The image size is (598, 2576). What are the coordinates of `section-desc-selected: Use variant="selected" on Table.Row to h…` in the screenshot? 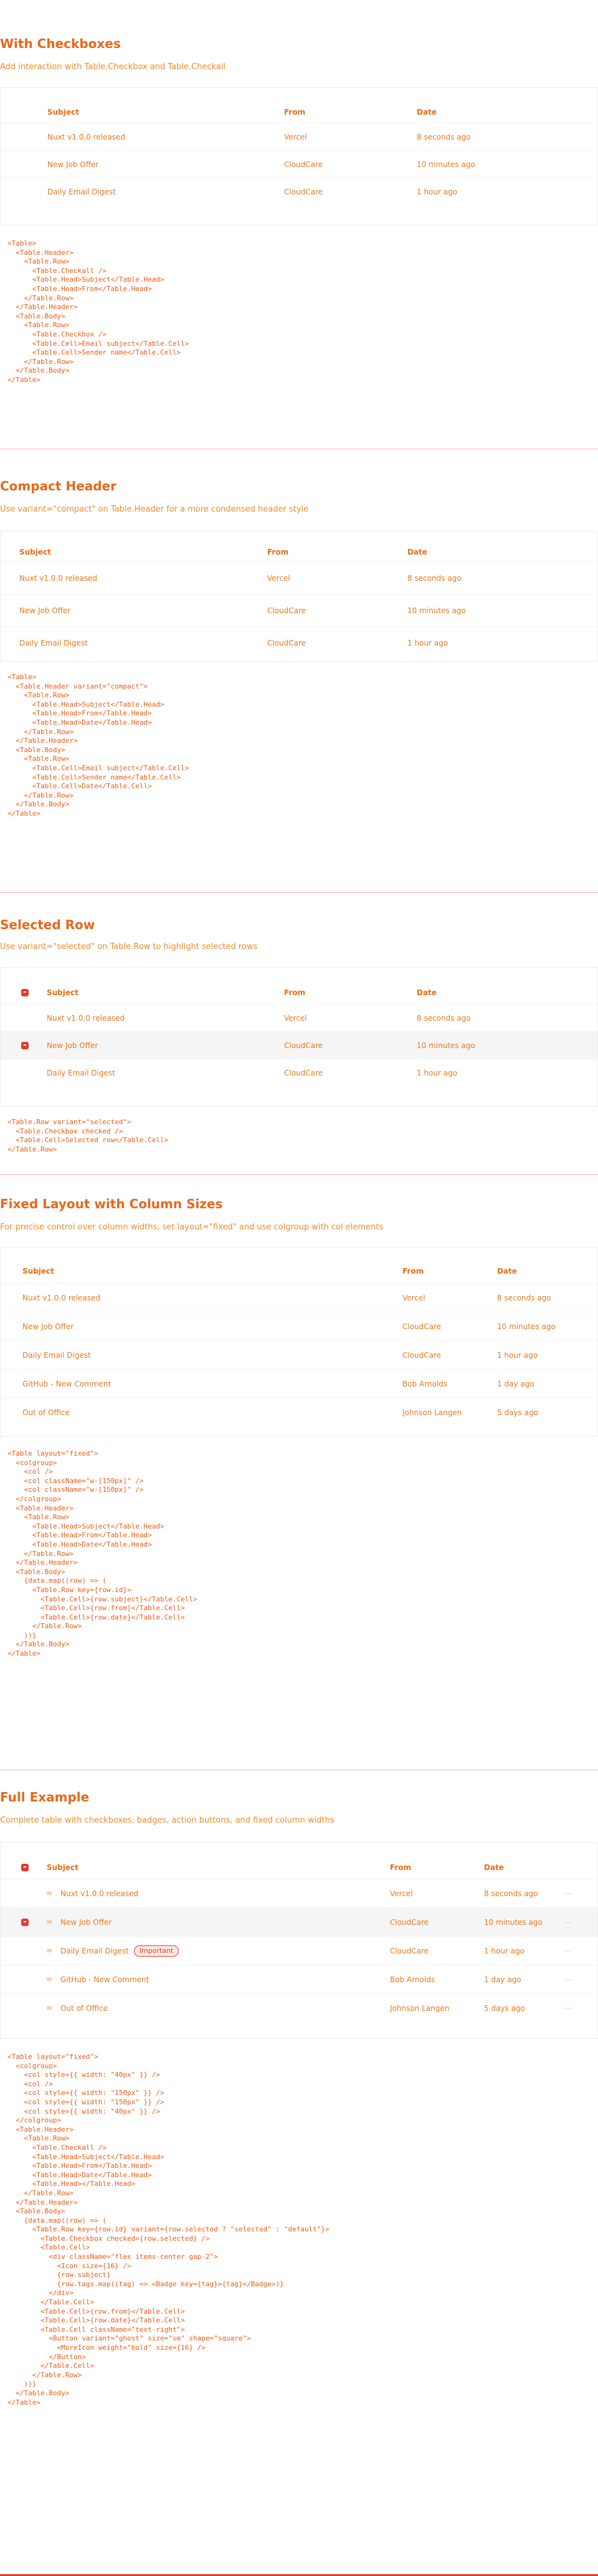 It's located at (129, 947).